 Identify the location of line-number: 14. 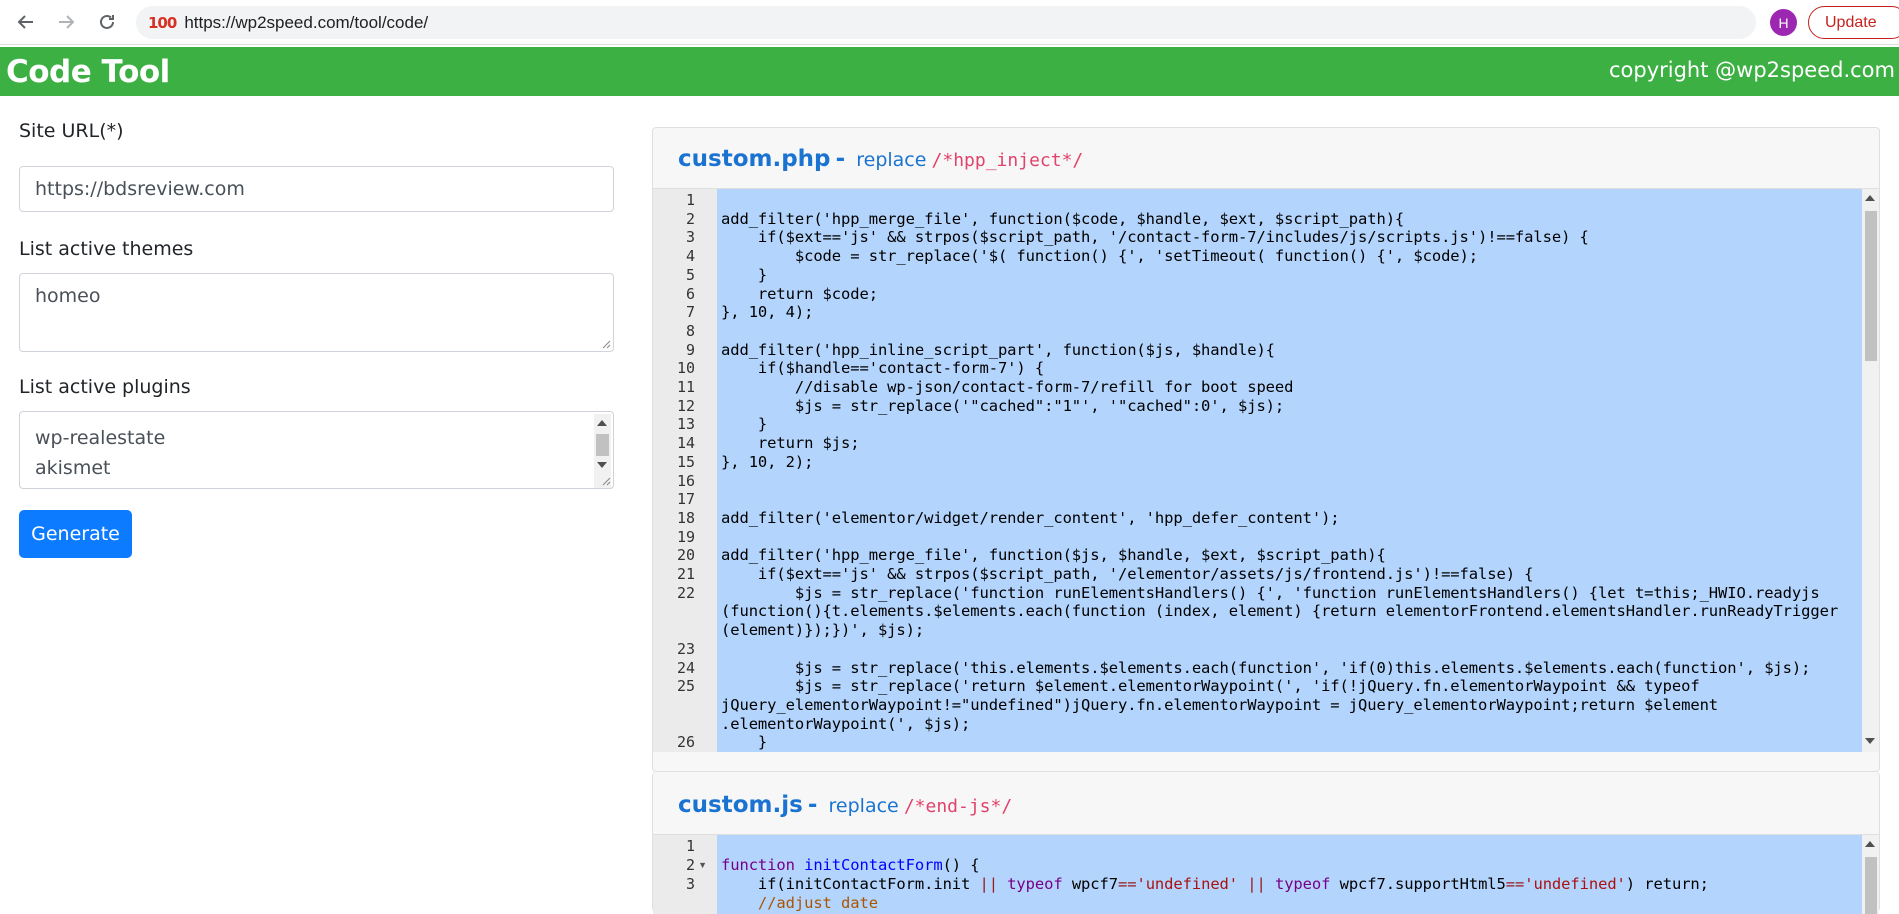
(685, 443).